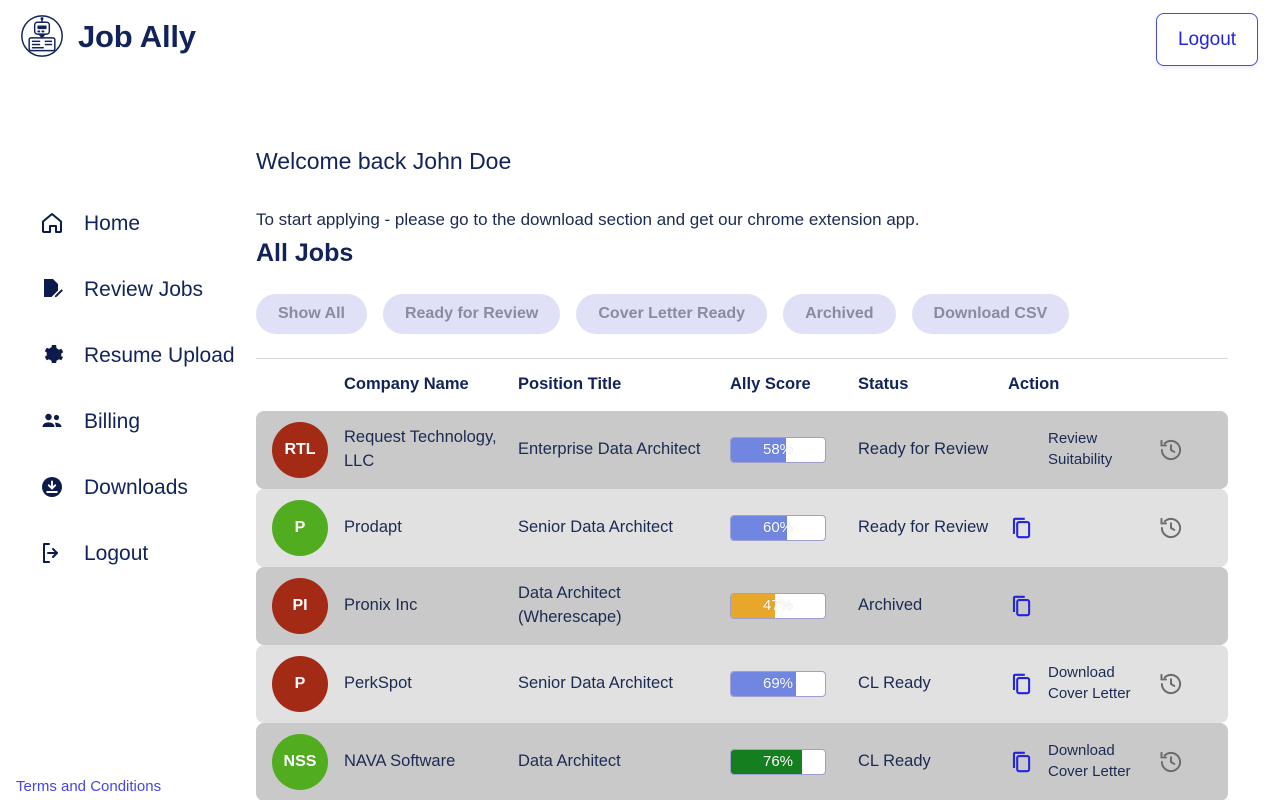 The image size is (1280, 800). What do you see at coordinates (305, 253) in the screenshot?
I see `page-title: All Jobs` at bounding box center [305, 253].